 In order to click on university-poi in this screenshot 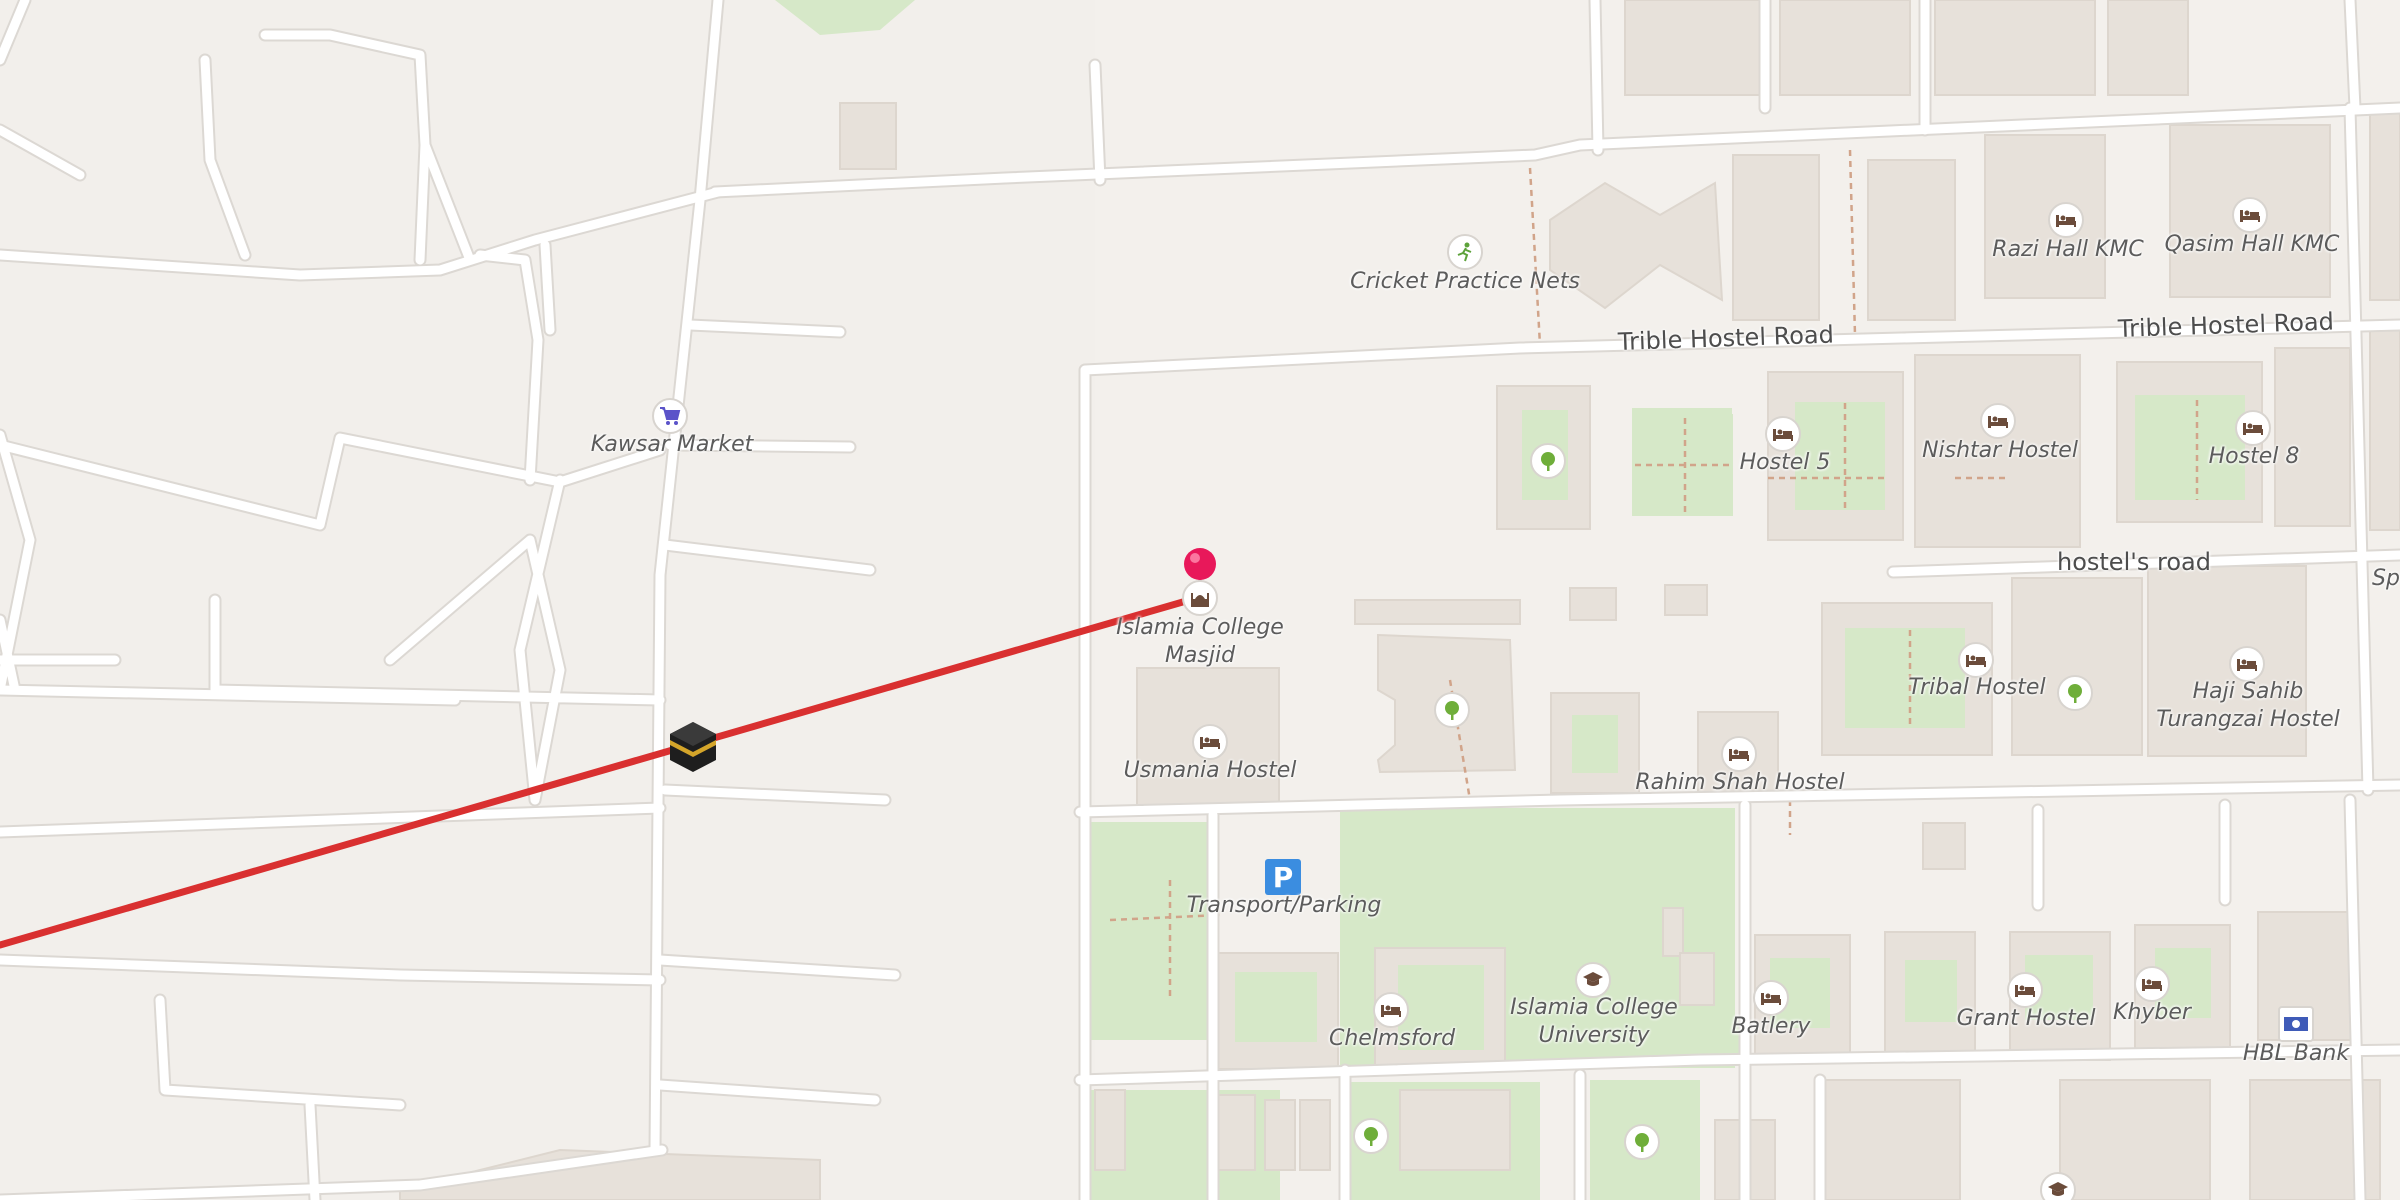, I will do `click(1593, 980)`.